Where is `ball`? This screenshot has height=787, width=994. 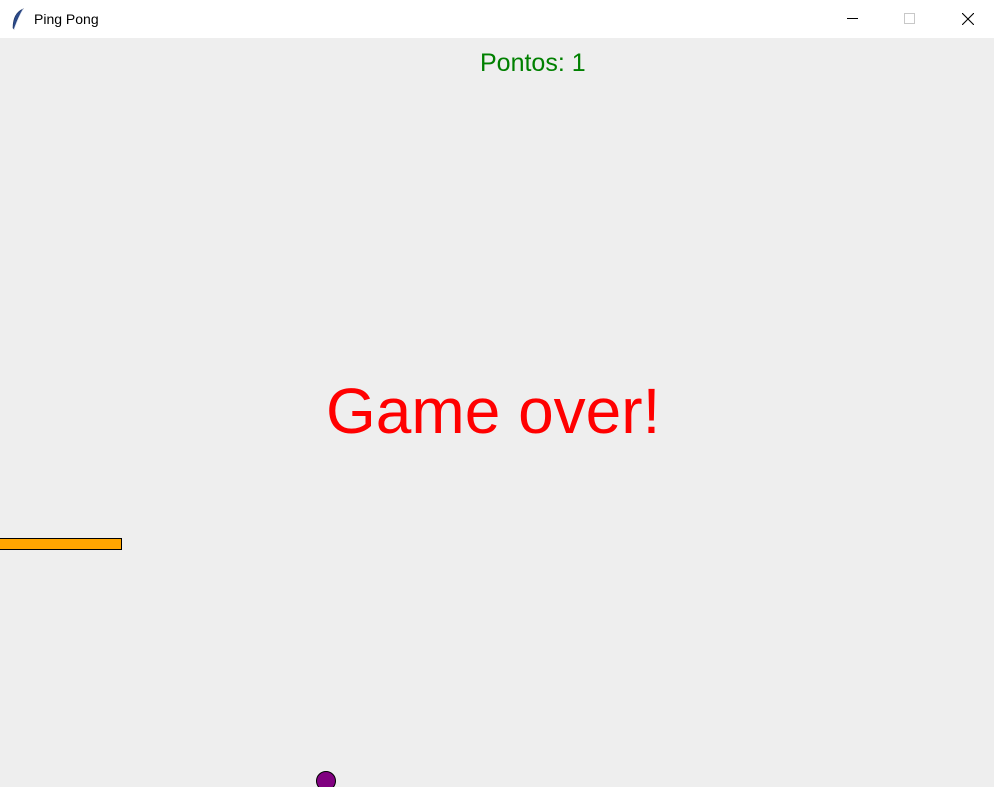 ball is located at coordinates (326, 779).